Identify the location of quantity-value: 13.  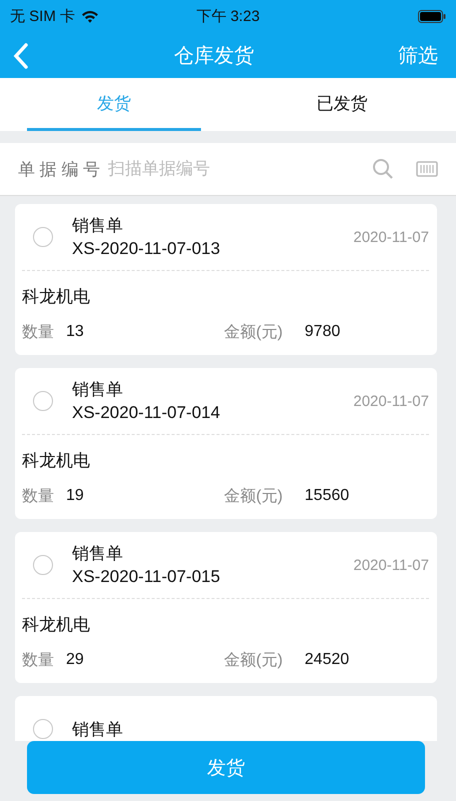
(75, 332).